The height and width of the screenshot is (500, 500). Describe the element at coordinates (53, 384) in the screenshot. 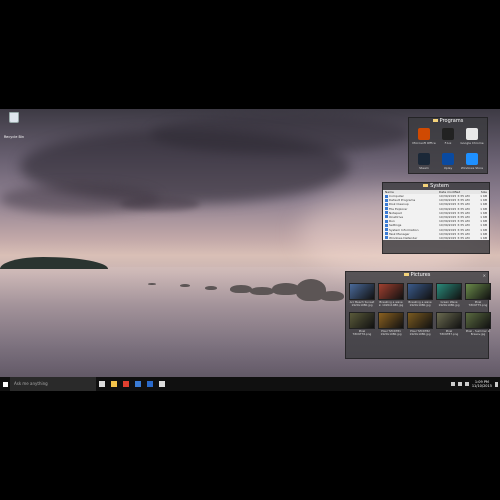

I see `search-box: Ask me anything` at that location.